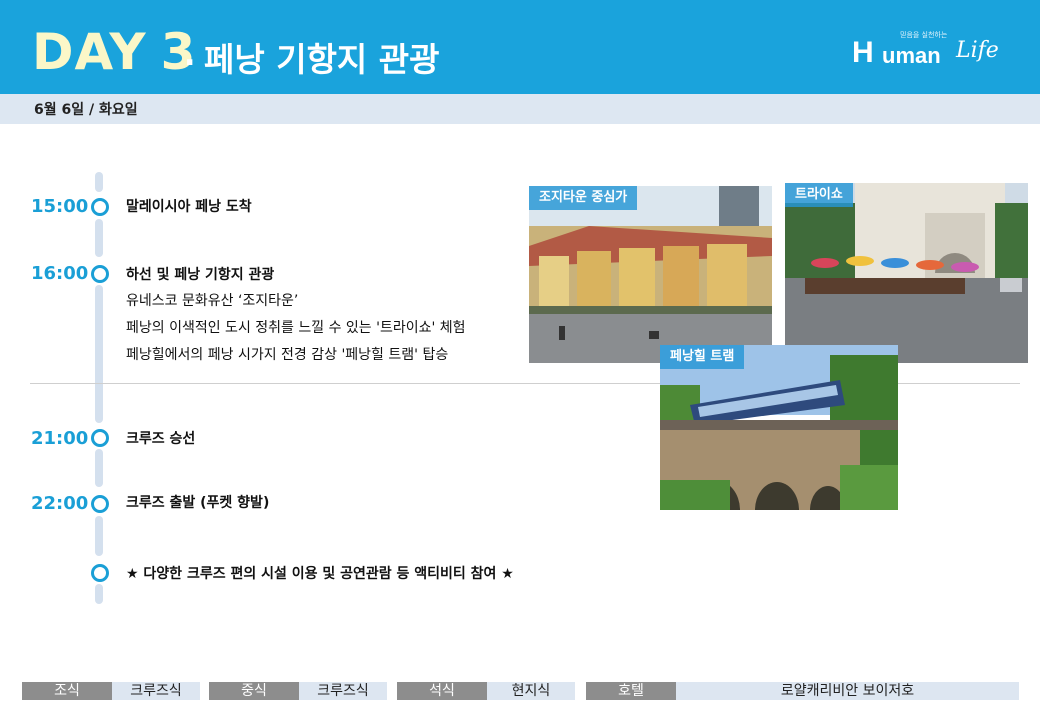 Image resolution: width=1040 pixels, height=720 pixels. I want to click on georgetown-image, so click(650, 274).